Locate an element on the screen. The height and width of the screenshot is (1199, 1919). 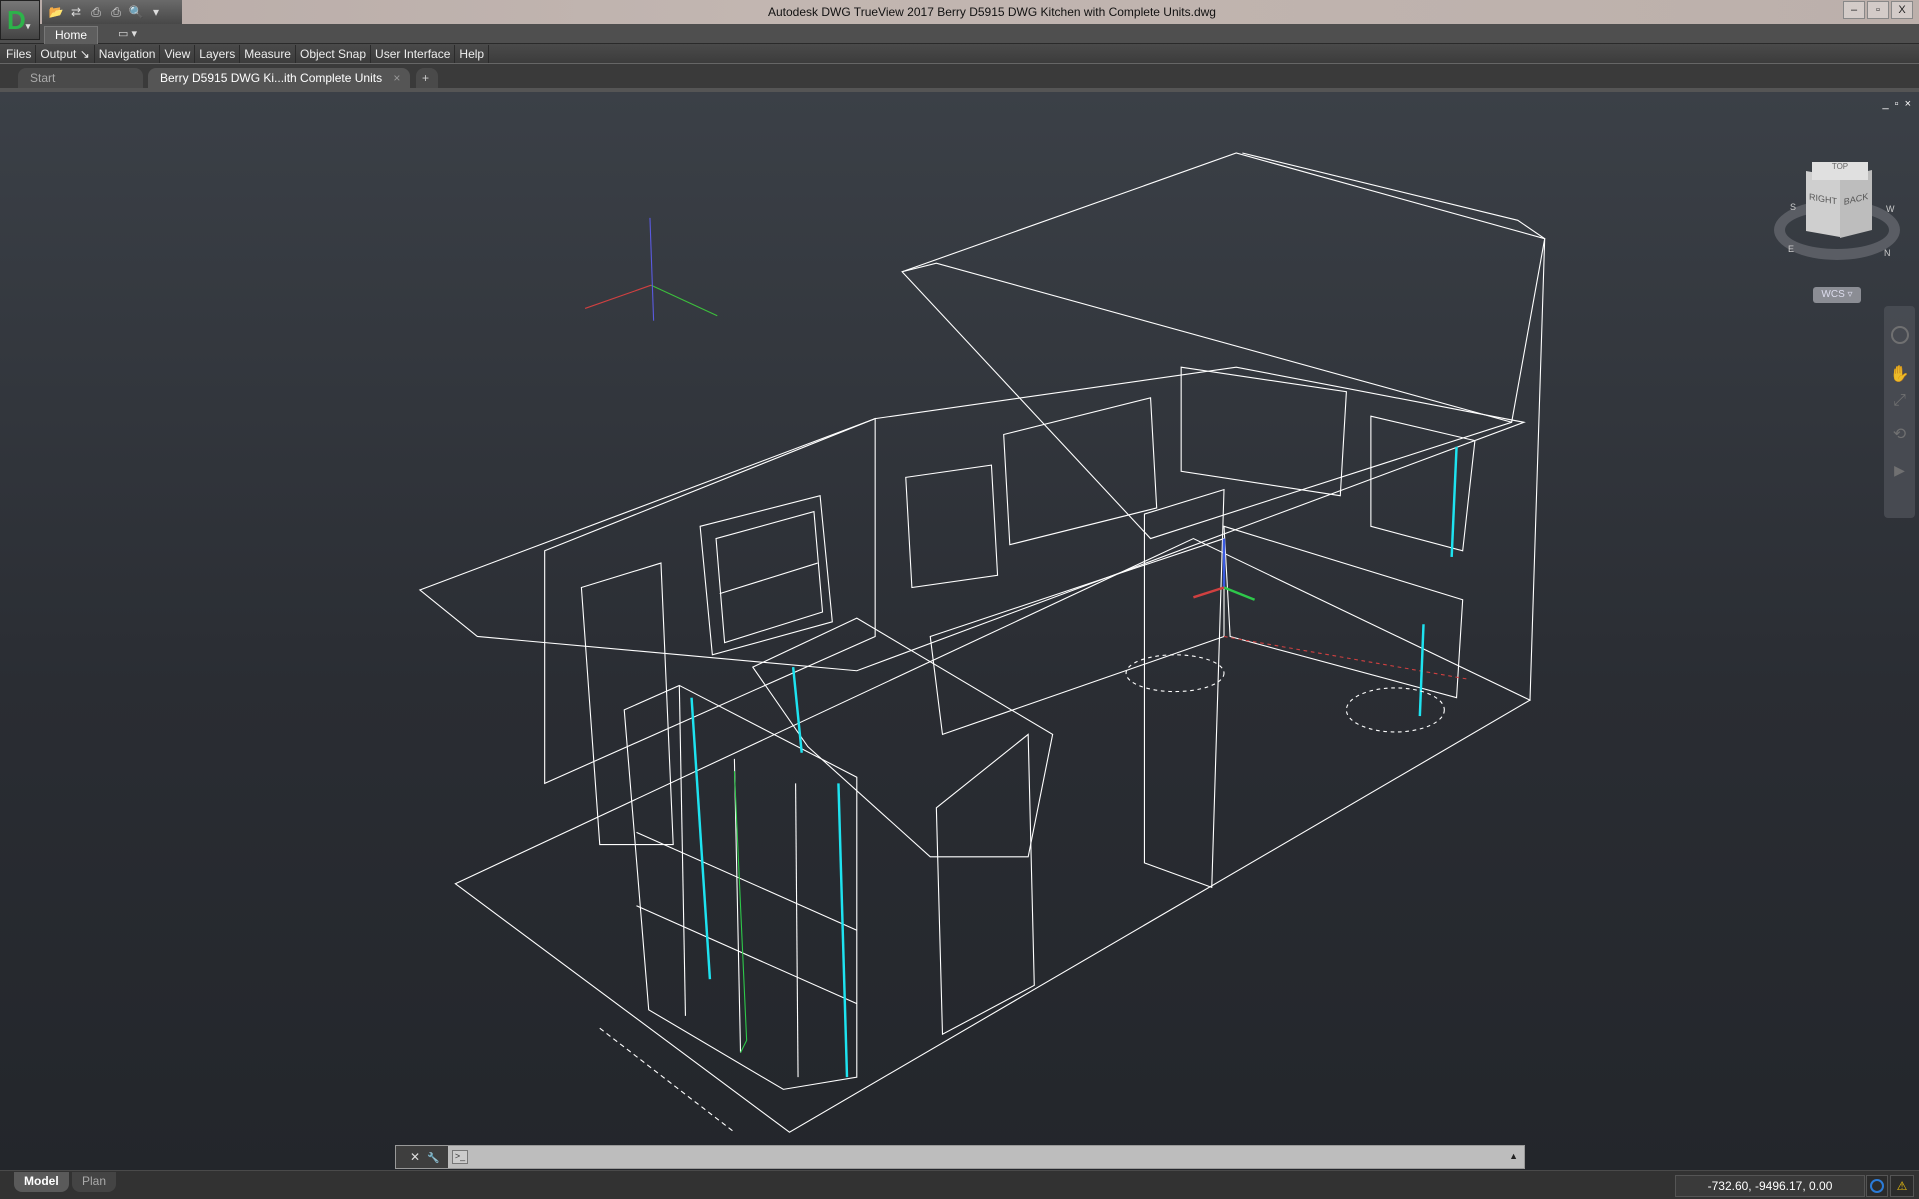
tab-plan: Plan is located at coordinates (94, 1182).